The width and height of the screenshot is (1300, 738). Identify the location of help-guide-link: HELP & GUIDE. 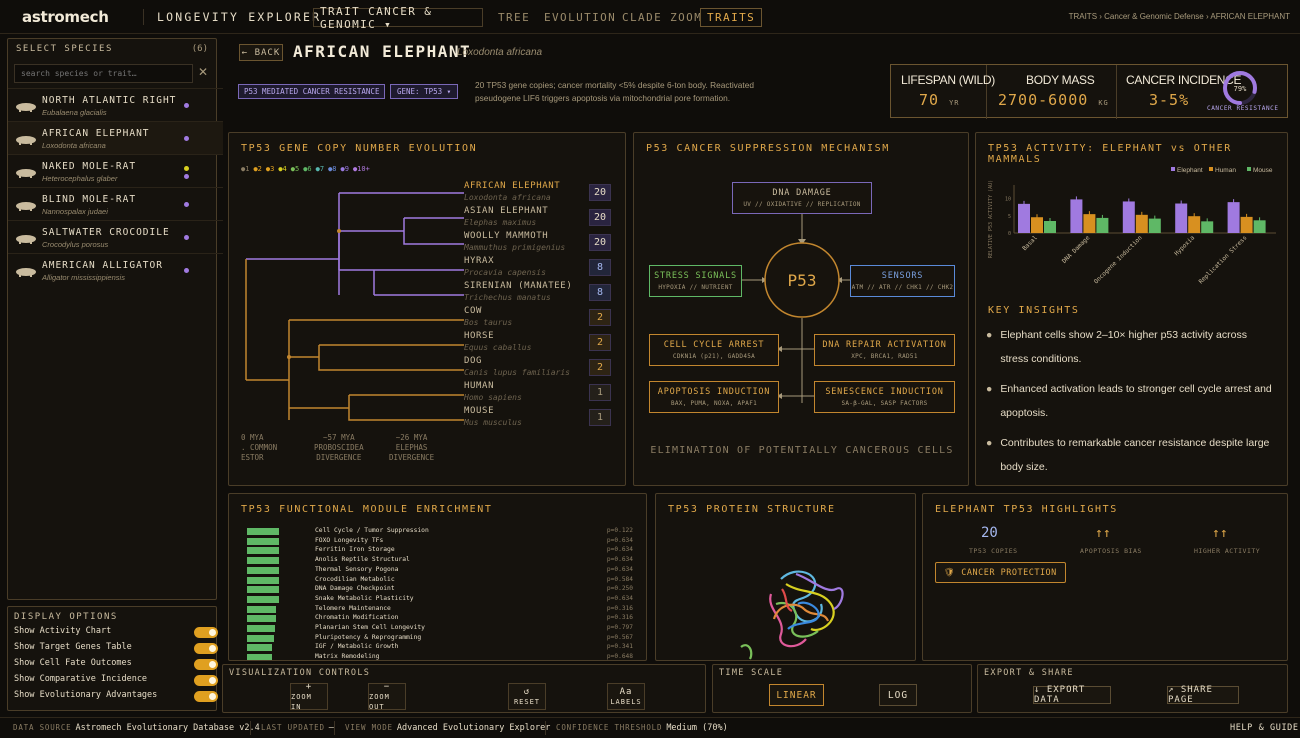
(1264, 728).